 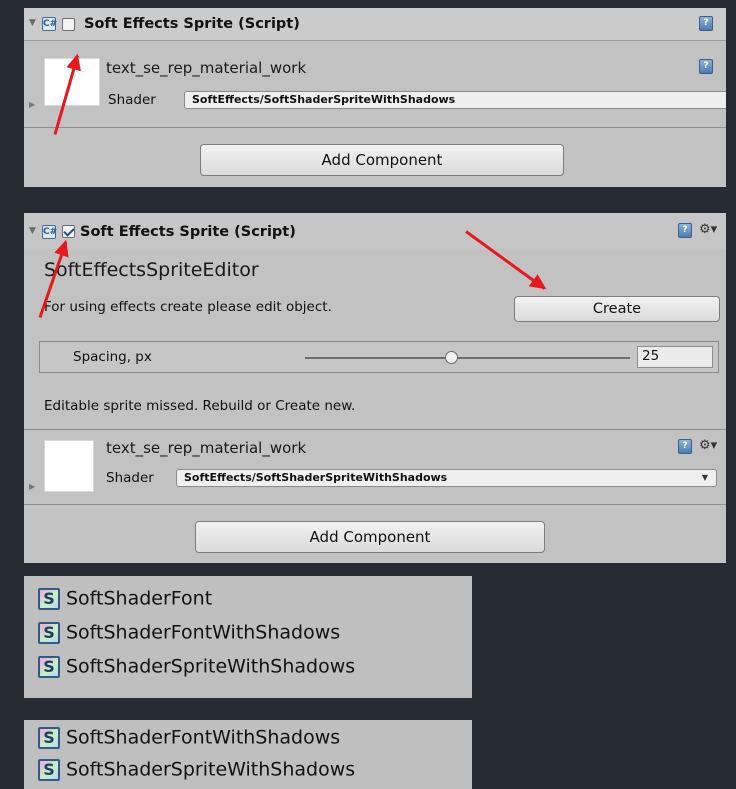 I want to click on editor-title: SoftEffectsSpriteEditor, so click(x=151, y=270).